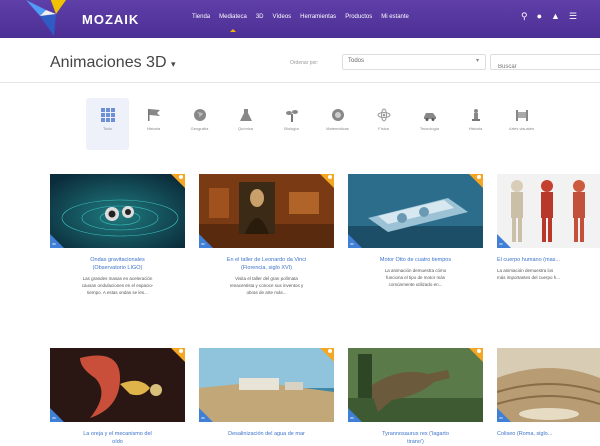  I want to click on category-tecnologia: Tecnología, so click(429, 124).